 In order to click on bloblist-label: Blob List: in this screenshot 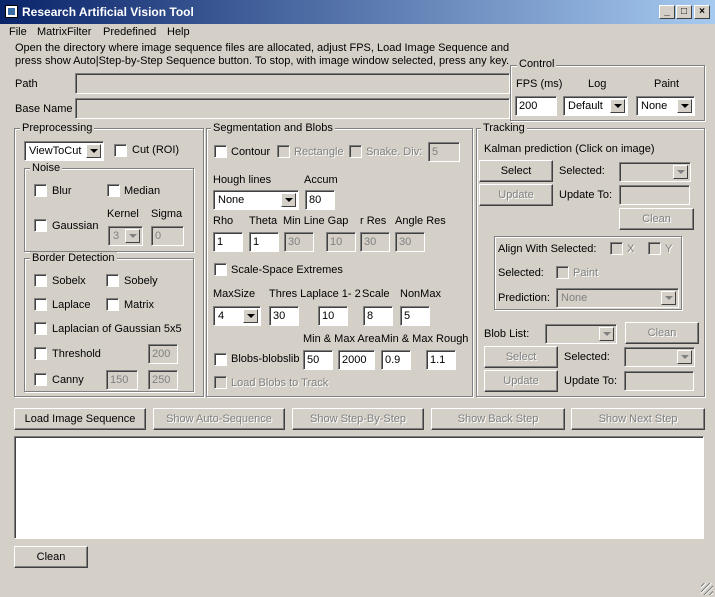, I will do `click(507, 334)`.